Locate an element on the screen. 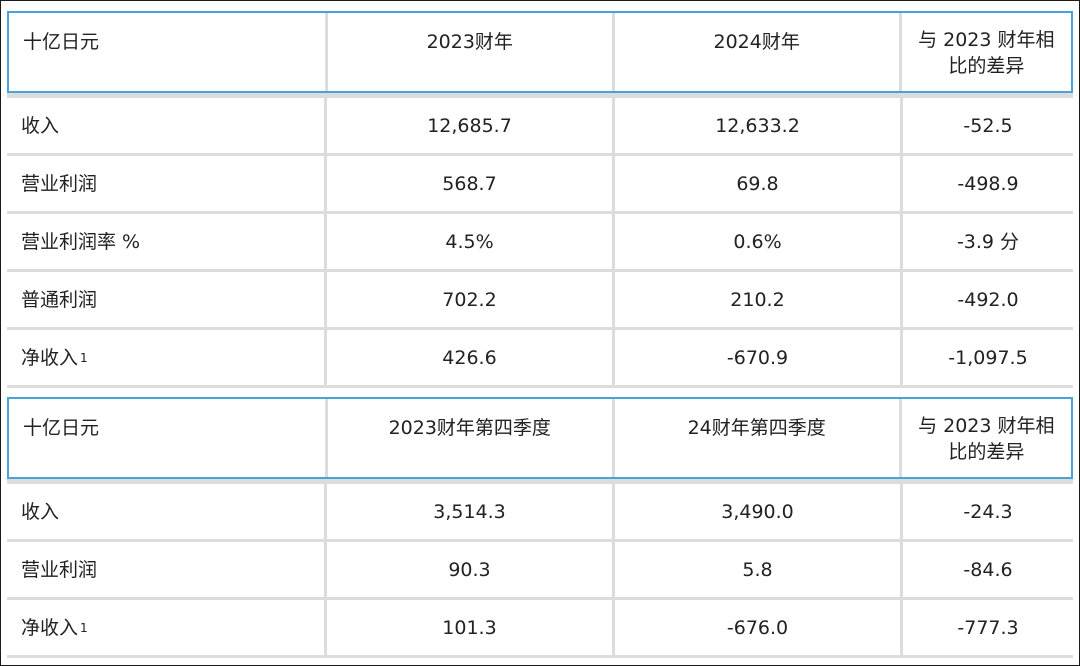  table-row: 普通利润 702.2 210.2 -492.0 is located at coordinates (540, 301).